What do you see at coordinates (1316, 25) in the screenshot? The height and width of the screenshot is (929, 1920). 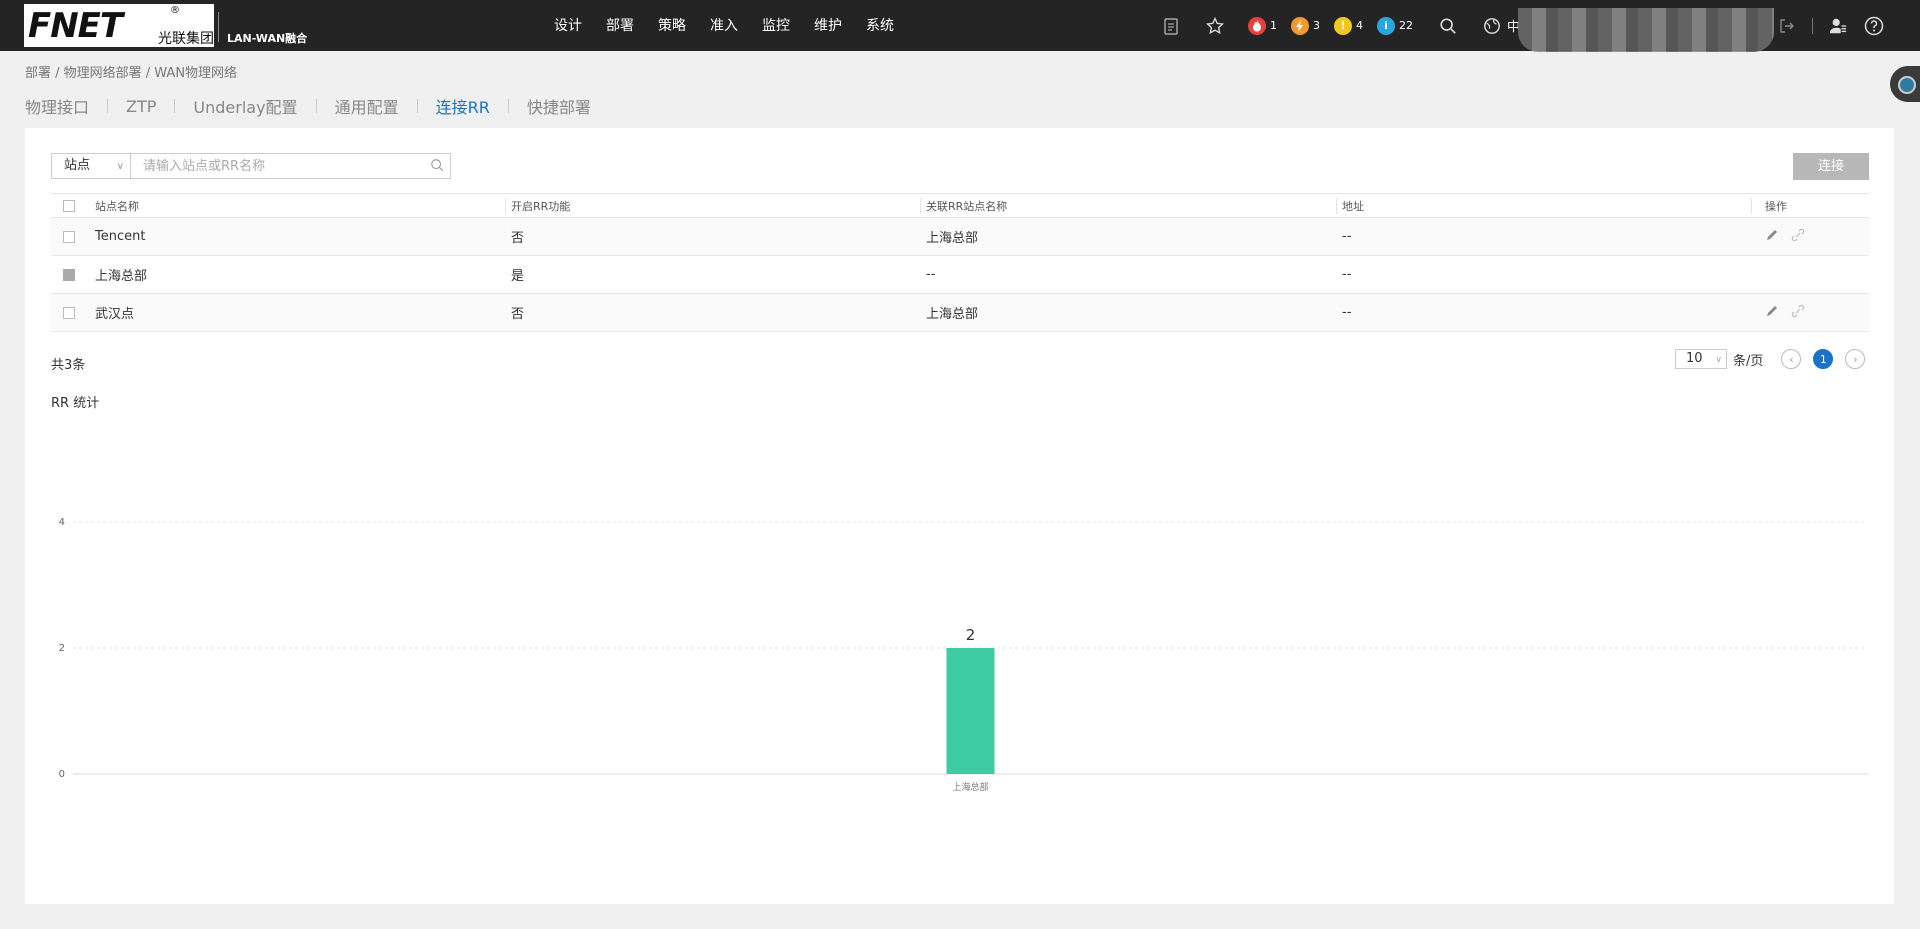 I see `alarm-major-count: 3` at bounding box center [1316, 25].